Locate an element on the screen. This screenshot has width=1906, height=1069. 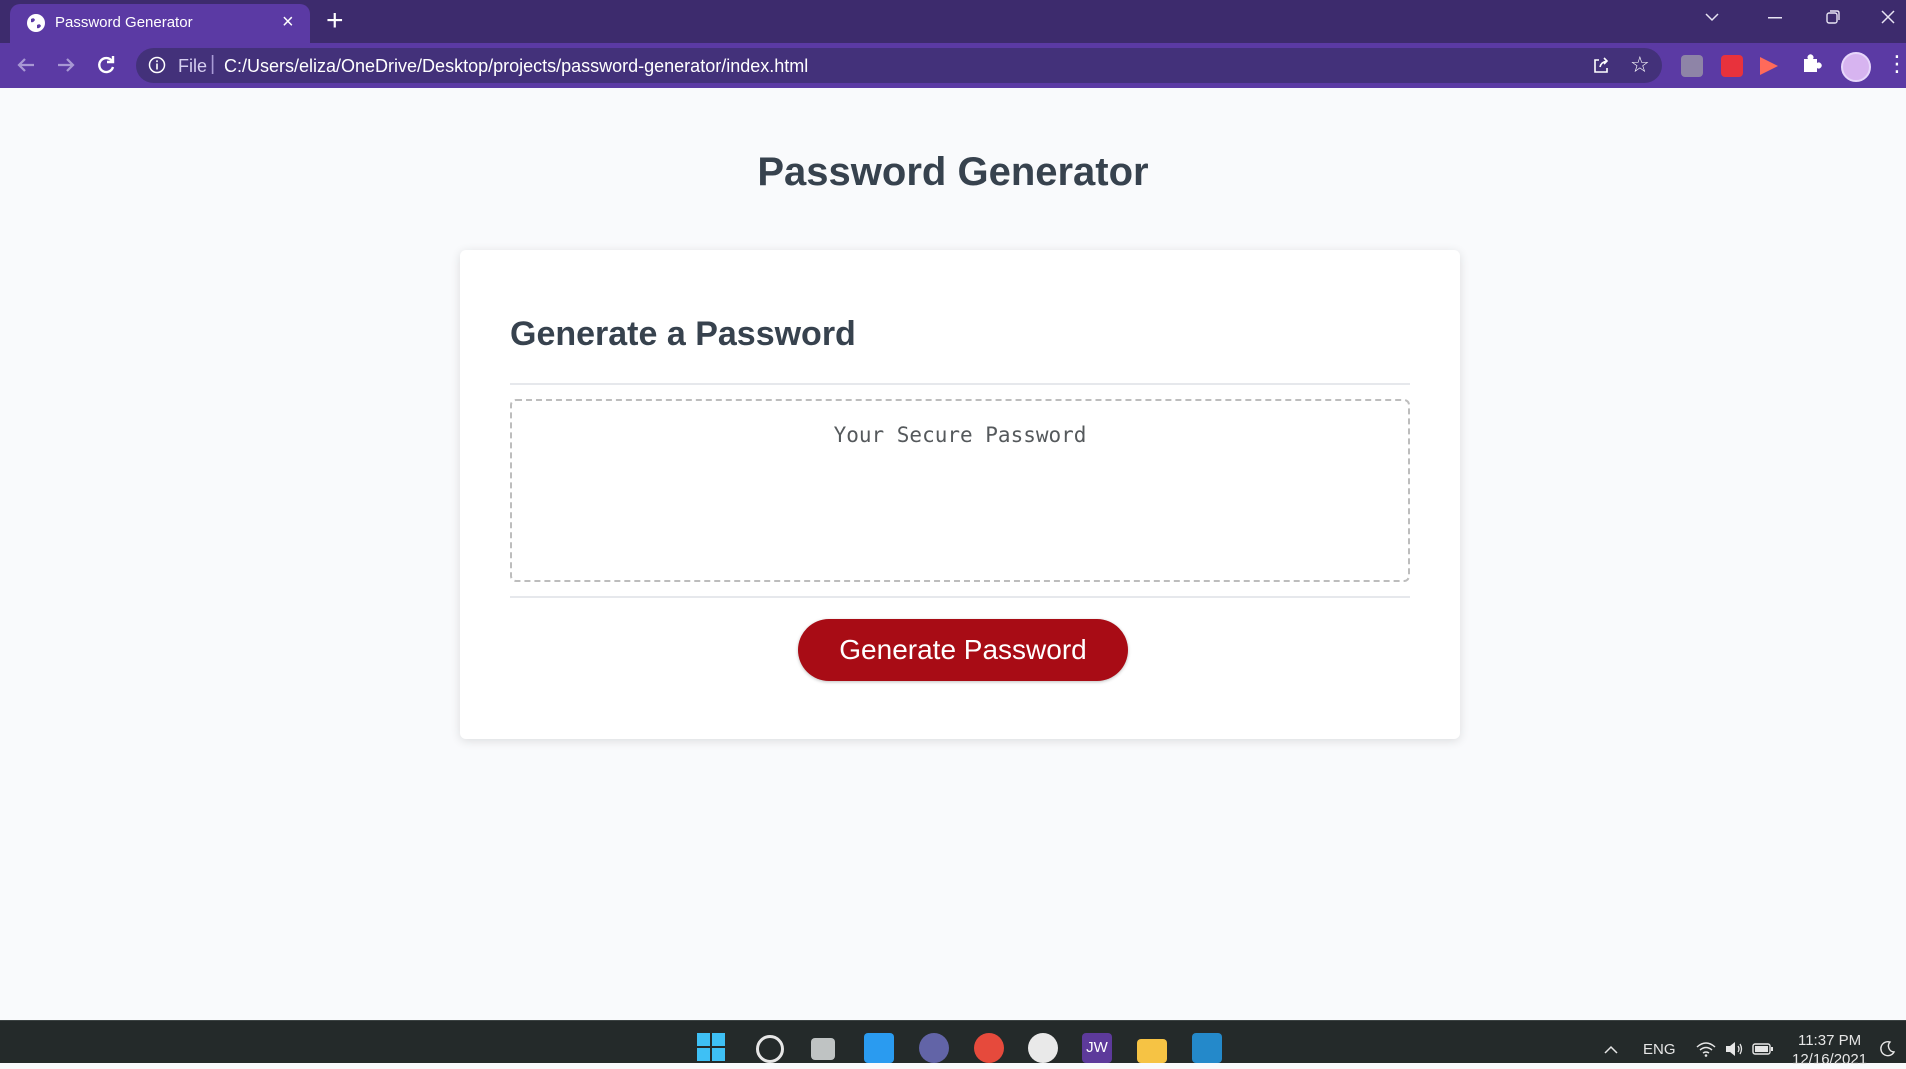
task-view-icon is located at coordinates (823, 1049).